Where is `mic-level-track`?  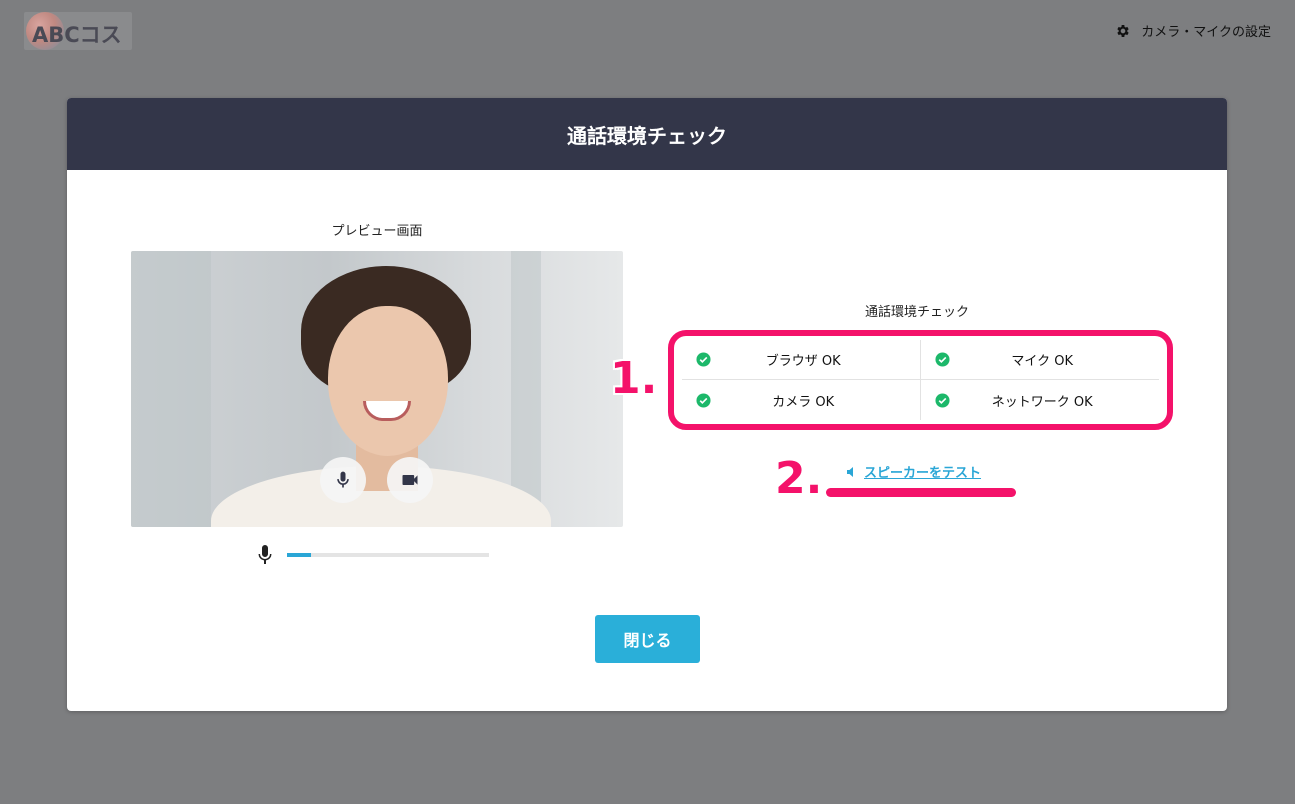 mic-level-track is located at coordinates (388, 555).